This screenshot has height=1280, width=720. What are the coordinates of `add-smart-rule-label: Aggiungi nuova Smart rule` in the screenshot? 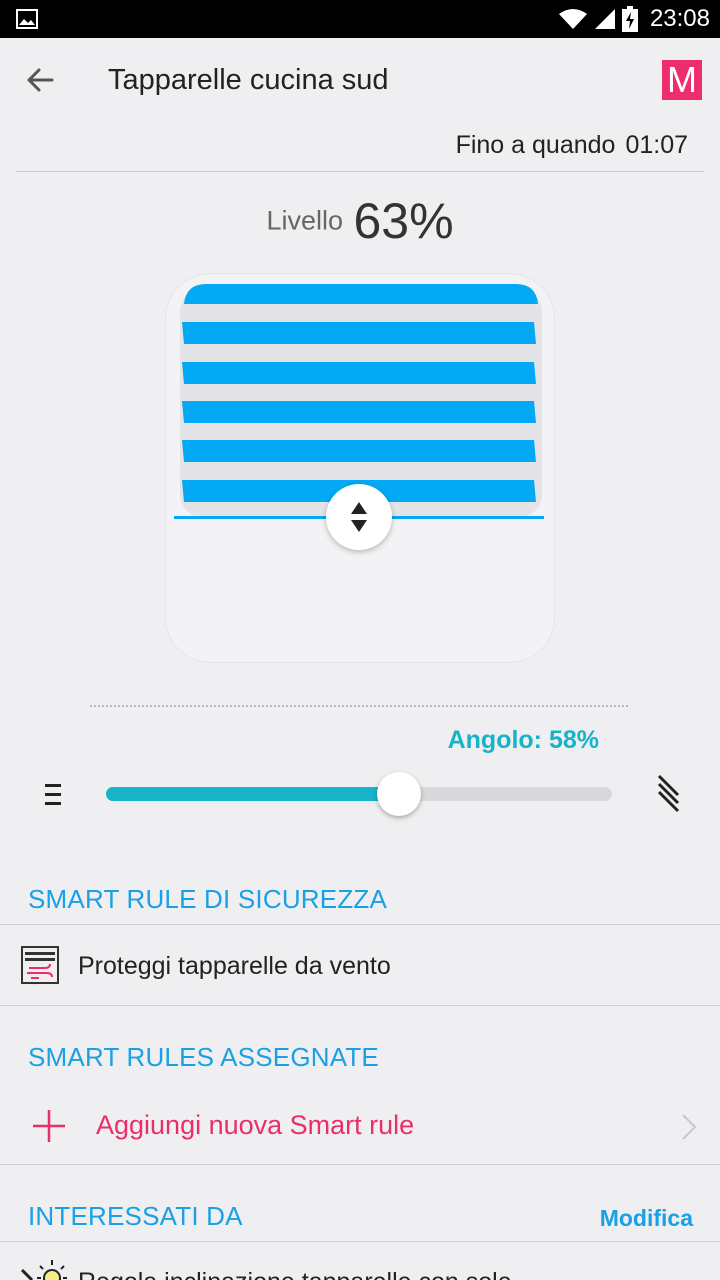 It's located at (255, 1125).